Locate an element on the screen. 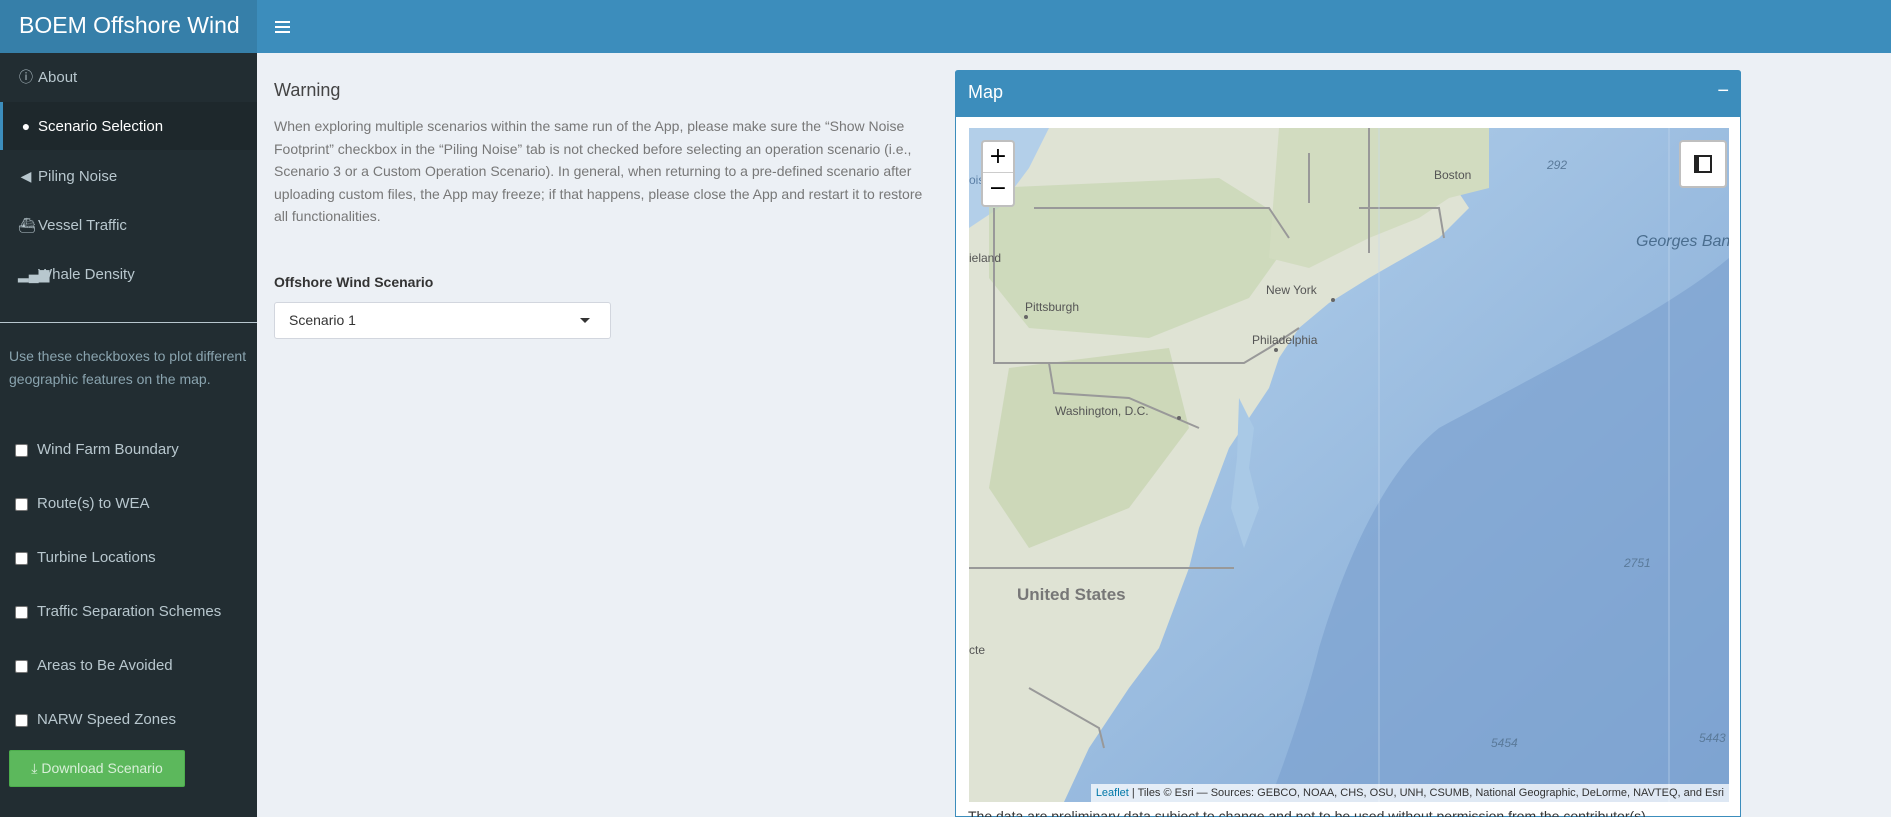 This screenshot has height=817, width=1891. checkbox-areas-to-be-avoided: Areas to Be Avoided is located at coordinates (134, 666).